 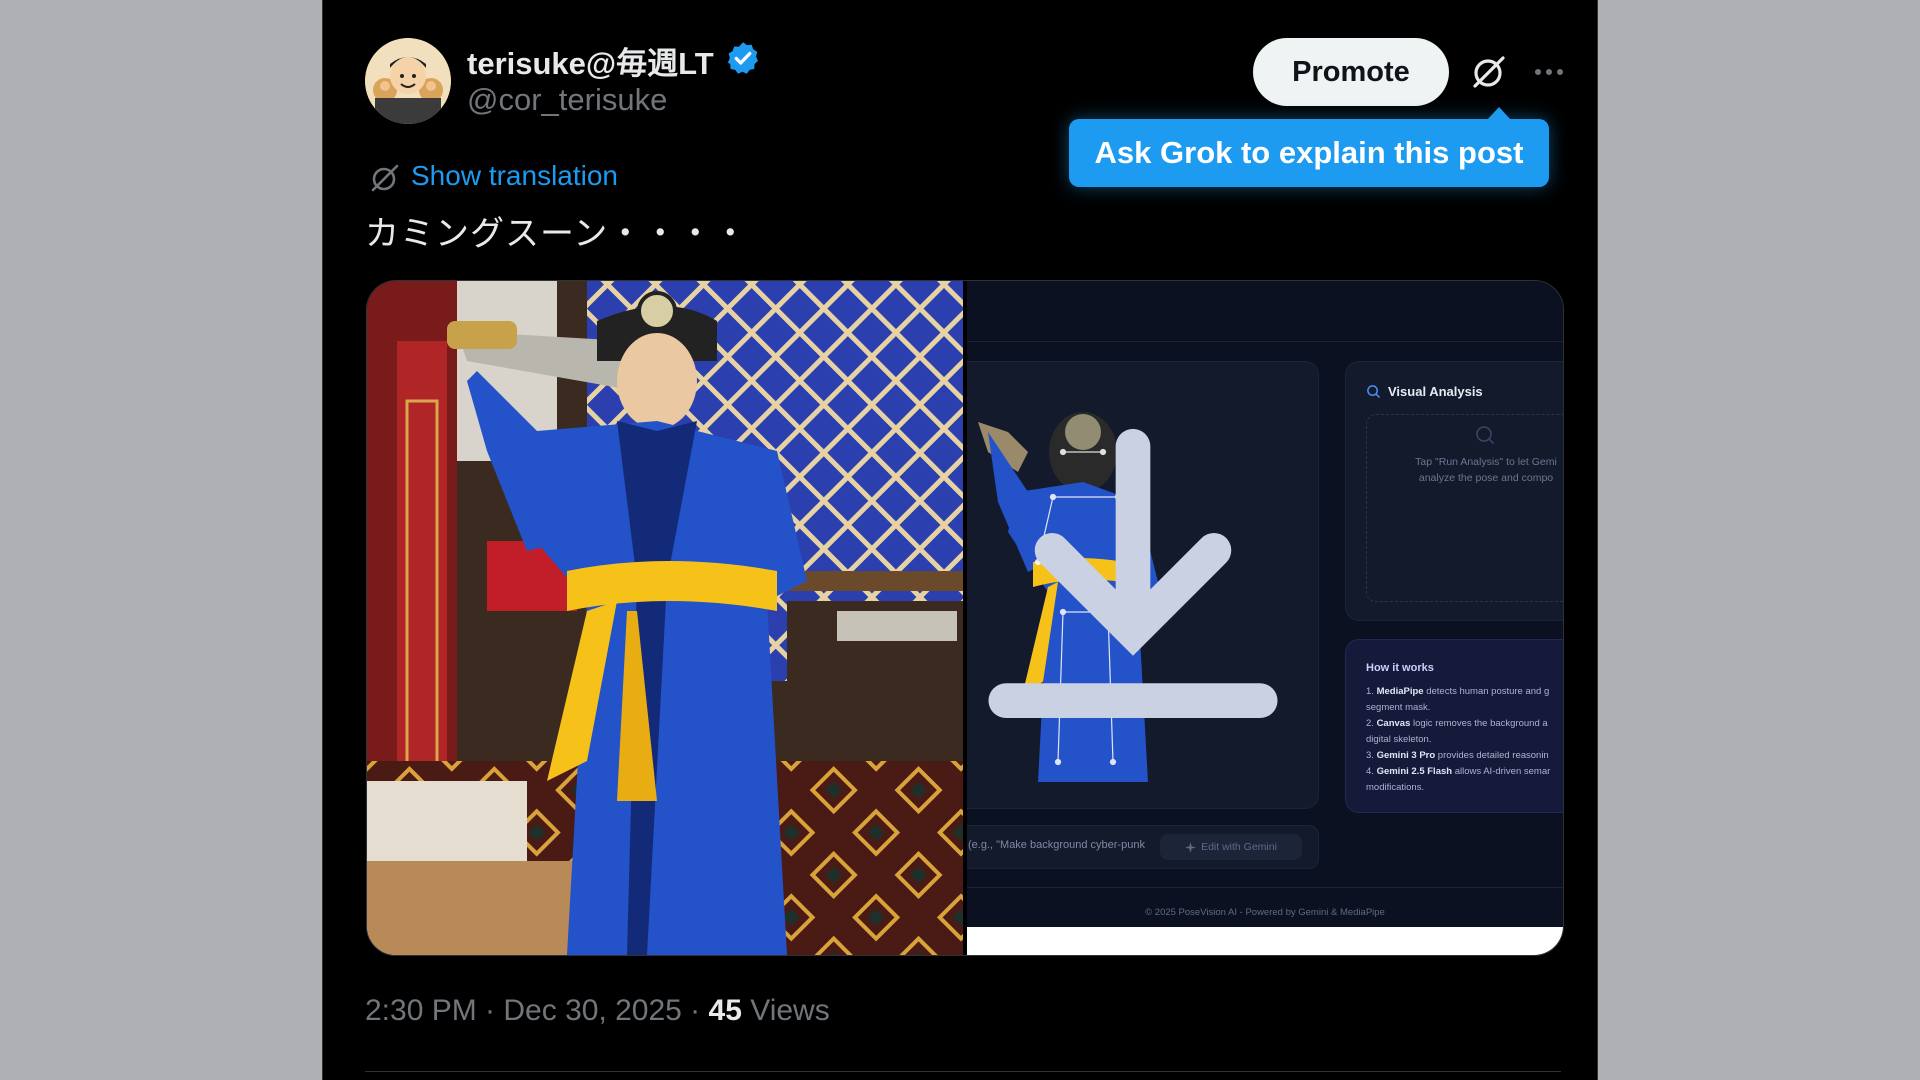 What do you see at coordinates (1239, 847) in the screenshot?
I see `pv-edit-button-label: Edit with Gemini` at bounding box center [1239, 847].